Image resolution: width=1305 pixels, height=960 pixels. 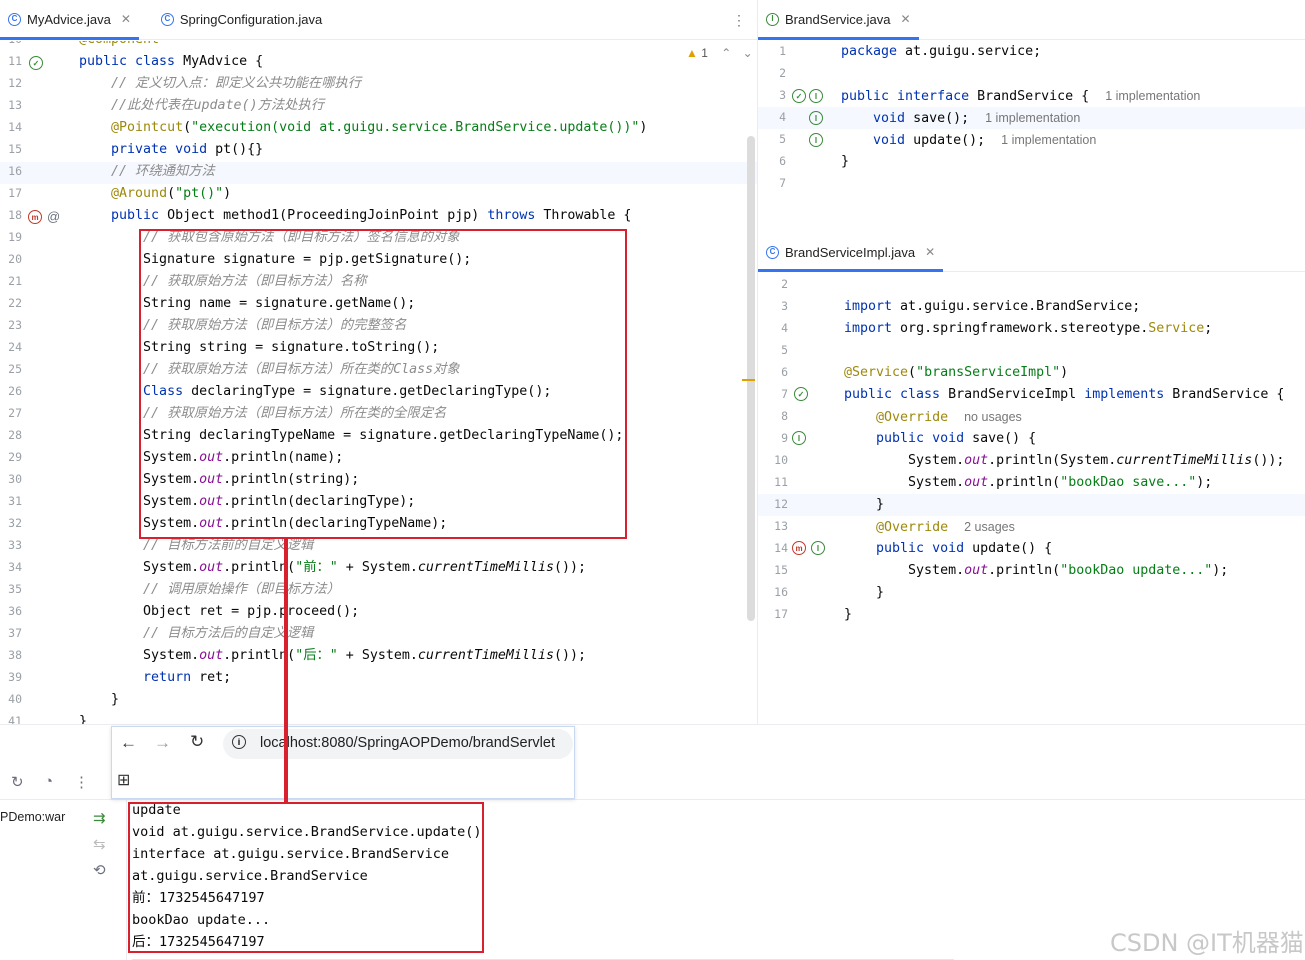 What do you see at coordinates (15, 501) in the screenshot?
I see `line-number: 31` at bounding box center [15, 501].